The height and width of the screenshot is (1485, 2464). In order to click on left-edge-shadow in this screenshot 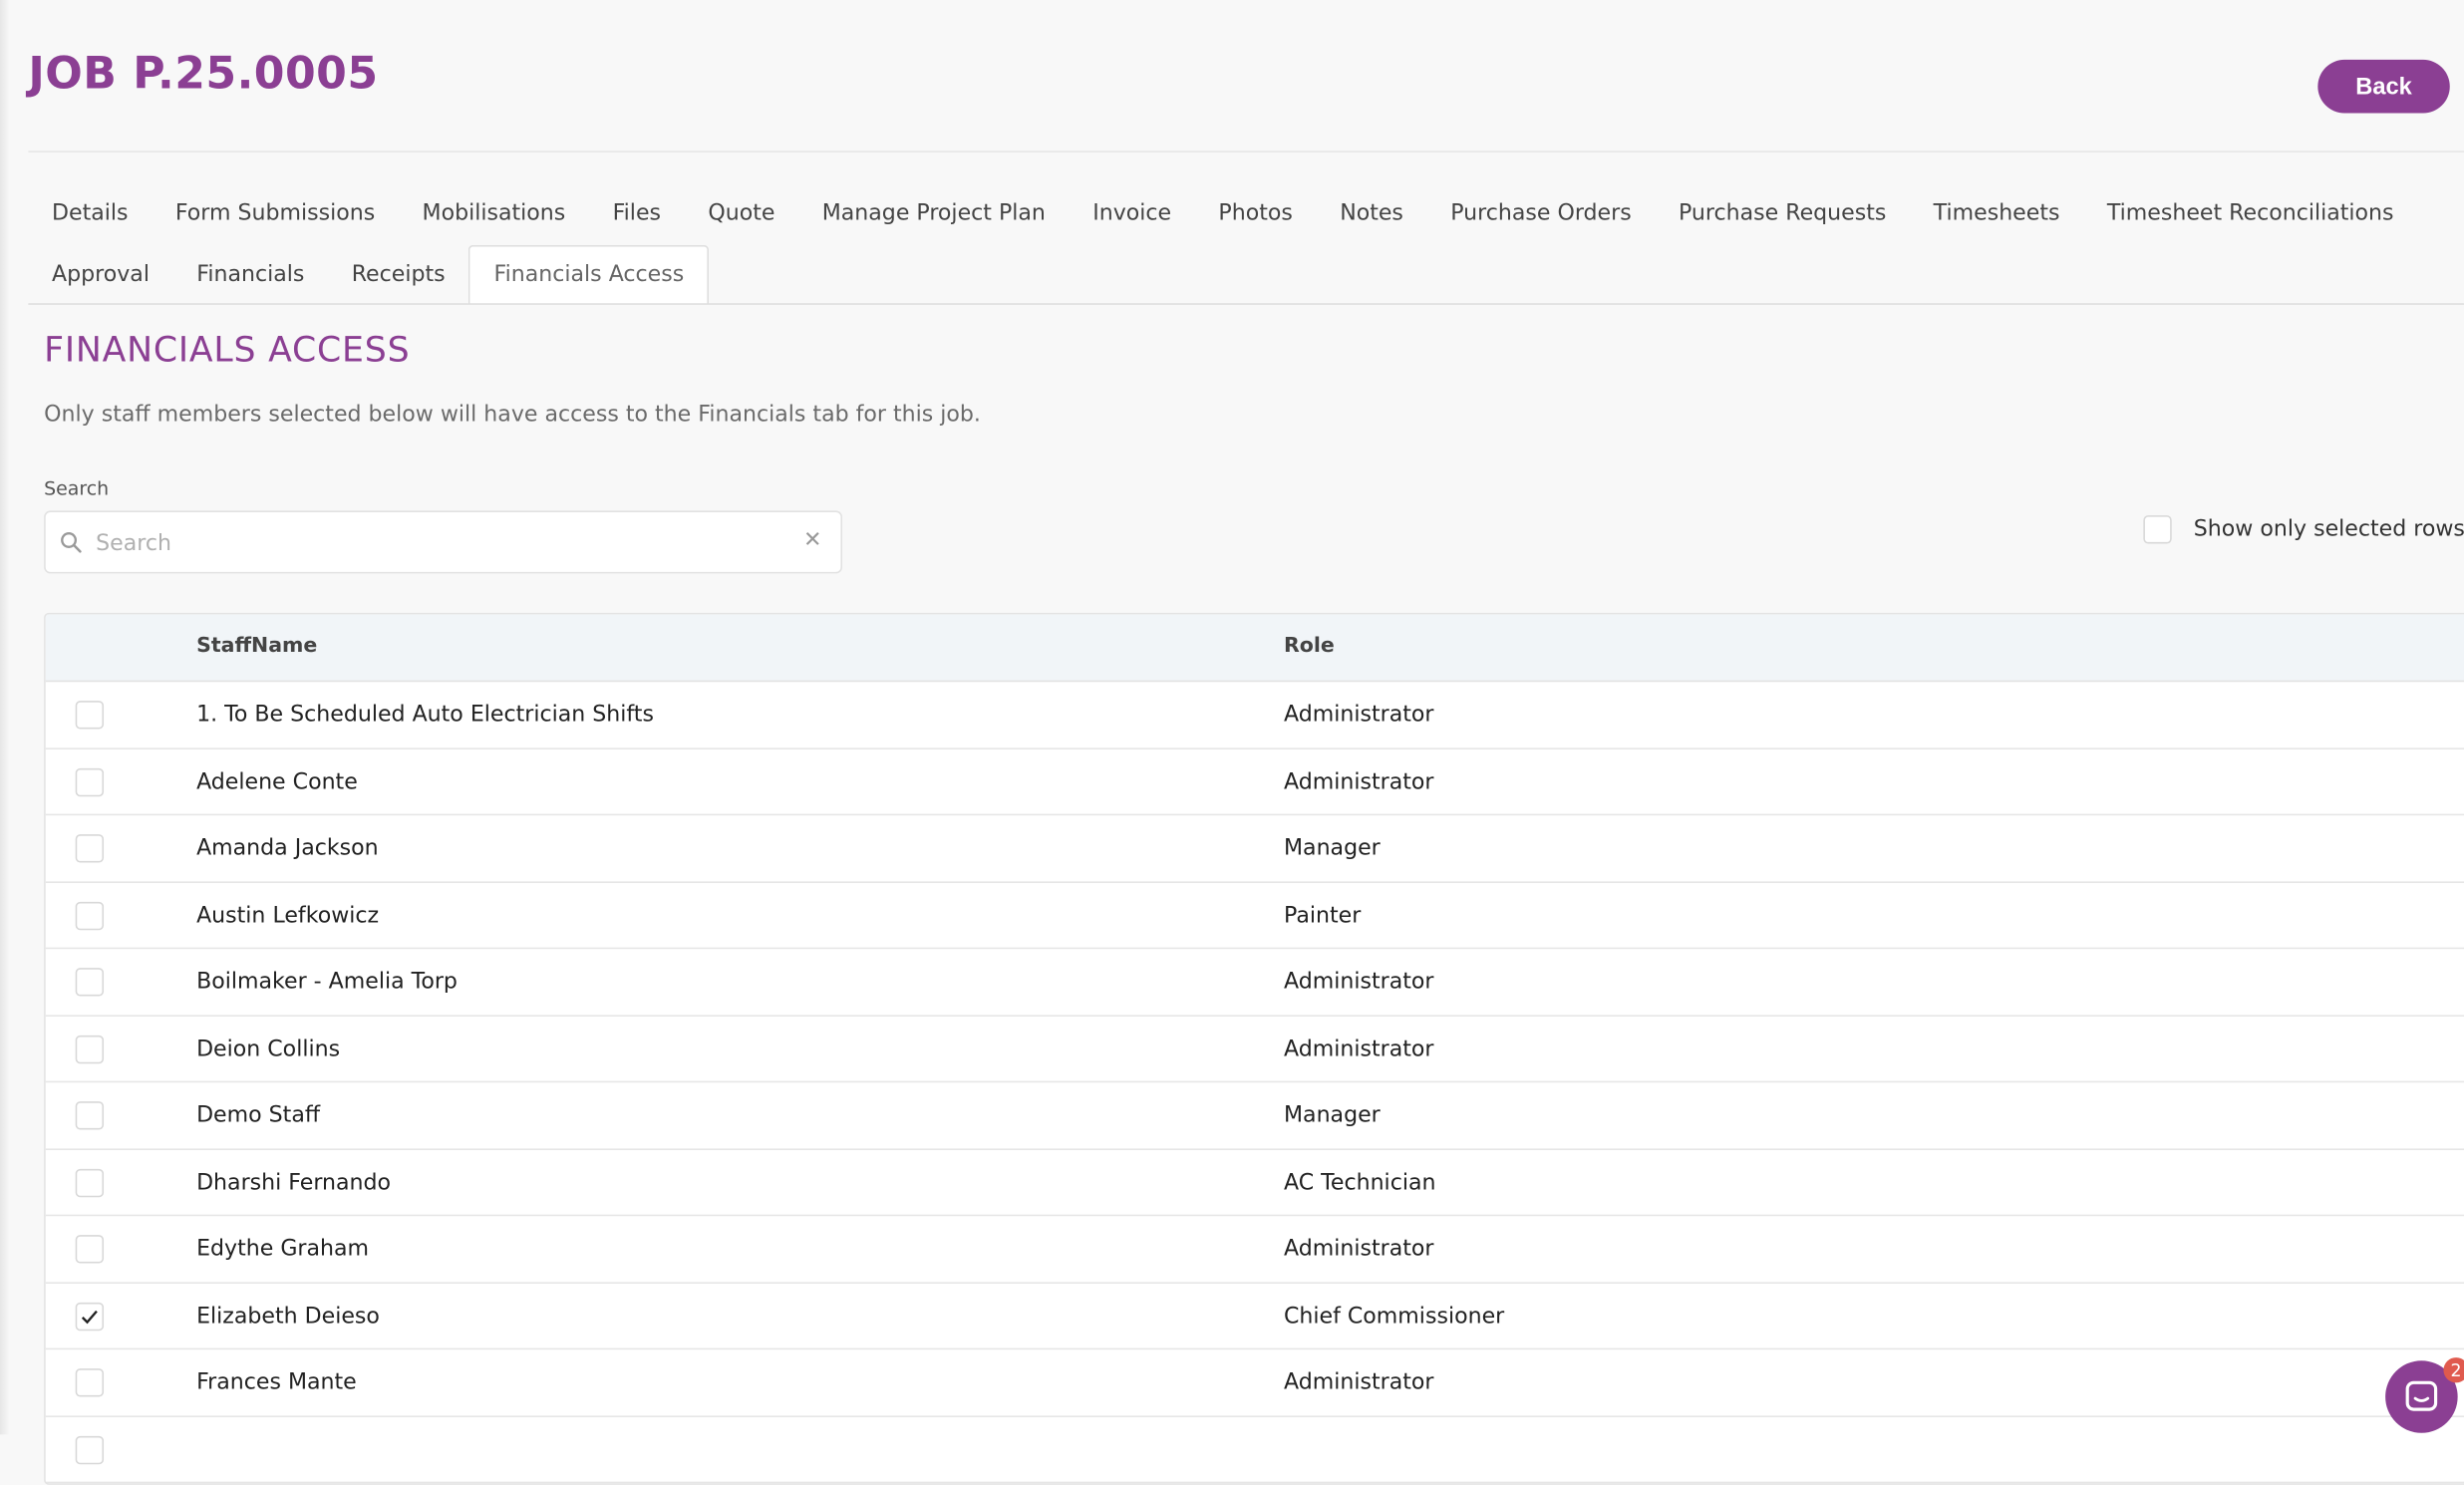, I will do `click(5, 717)`.